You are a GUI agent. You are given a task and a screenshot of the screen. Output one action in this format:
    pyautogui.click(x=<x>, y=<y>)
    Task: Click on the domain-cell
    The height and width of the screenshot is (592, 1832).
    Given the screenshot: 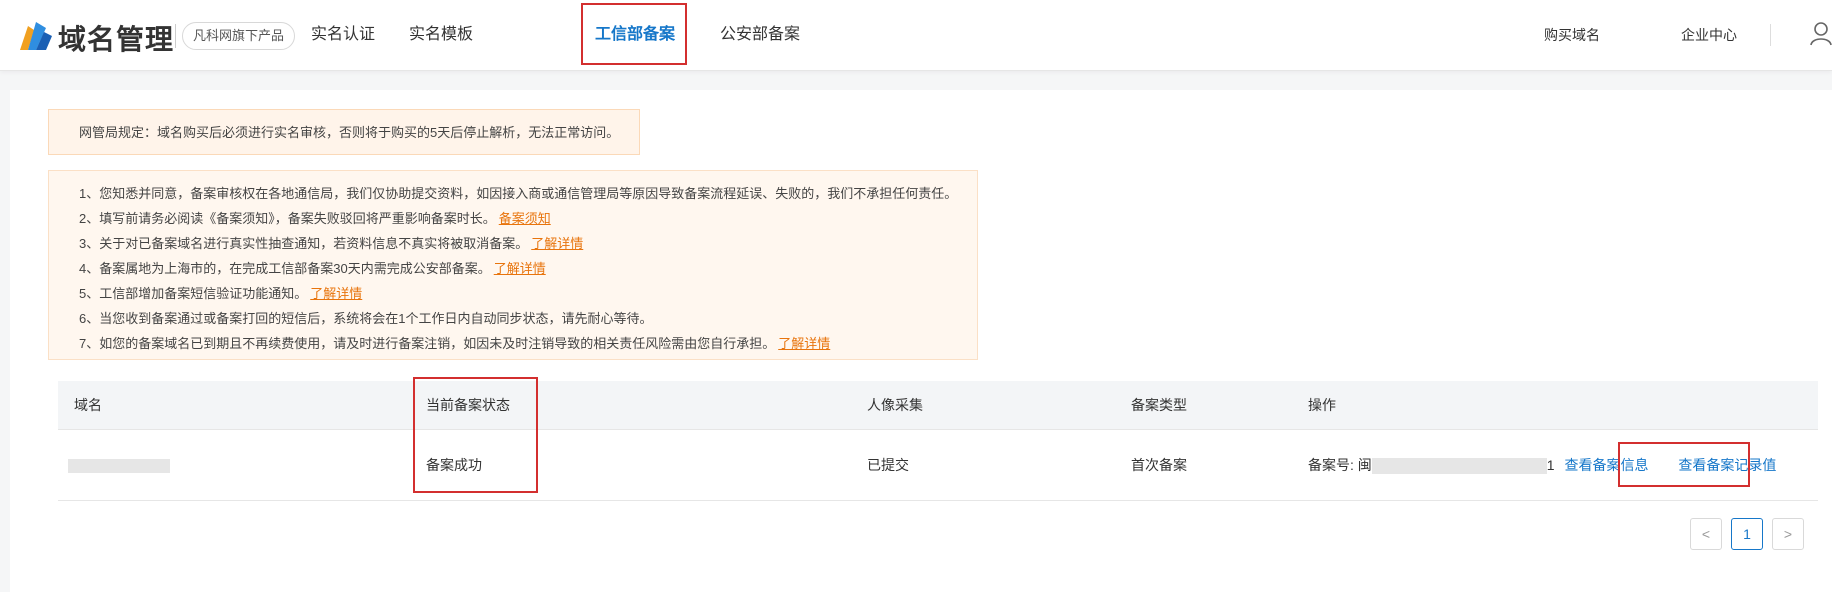 What is the action you would take?
    pyautogui.click(x=119, y=465)
    